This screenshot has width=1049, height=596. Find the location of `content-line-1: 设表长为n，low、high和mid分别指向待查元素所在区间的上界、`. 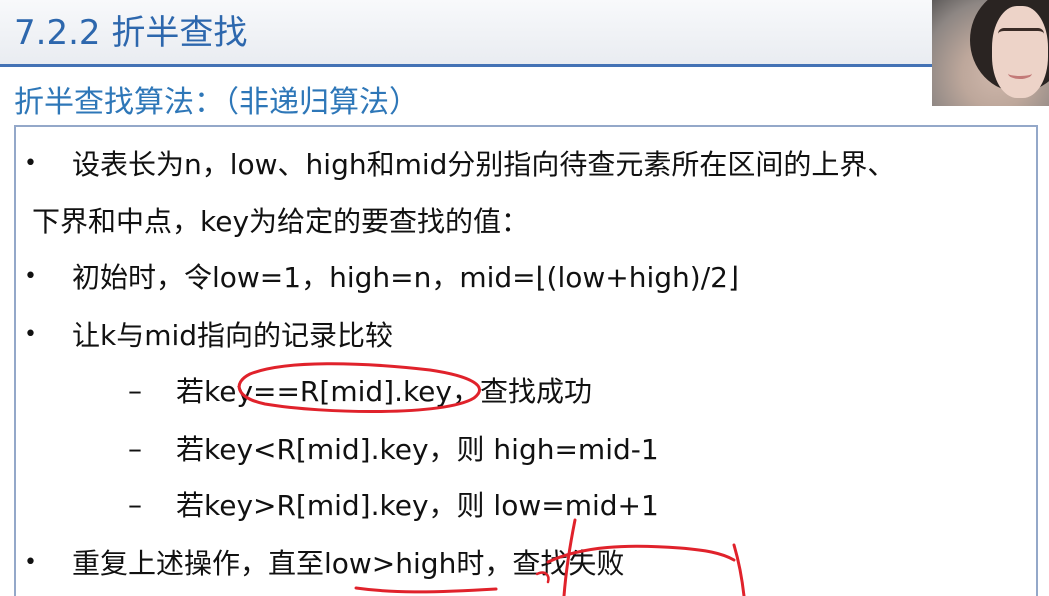

content-line-1: 设表长为n，low、high和mid分别指向待查元素所在区间的上界、 is located at coordinates (484, 164).